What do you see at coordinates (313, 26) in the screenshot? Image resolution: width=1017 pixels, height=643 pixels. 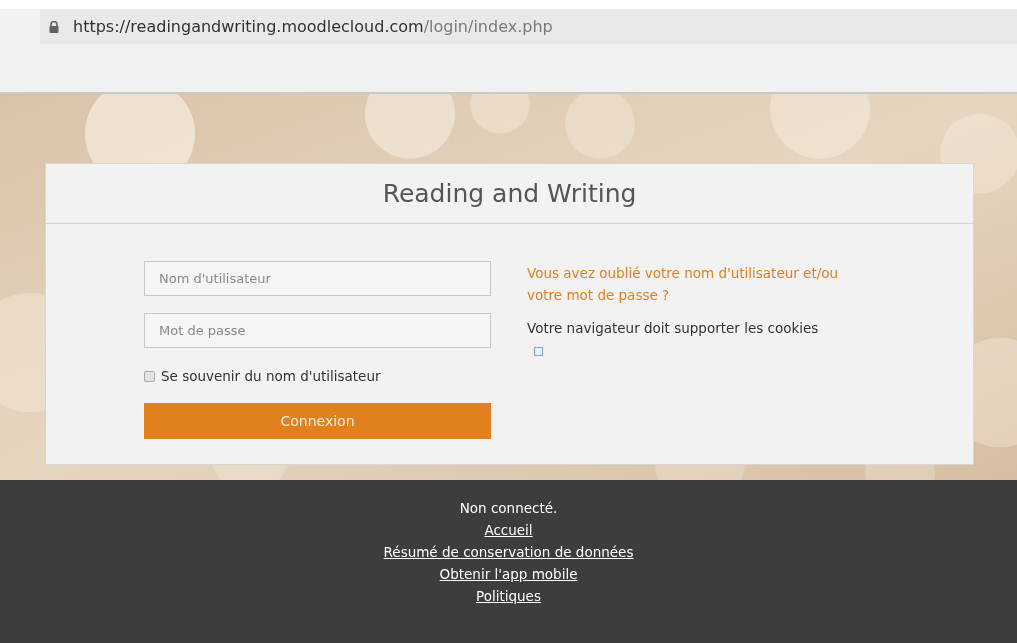 I see `url-text: https://readingandwriting.moodlecloud.com/login/index.php` at bounding box center [313, 26].